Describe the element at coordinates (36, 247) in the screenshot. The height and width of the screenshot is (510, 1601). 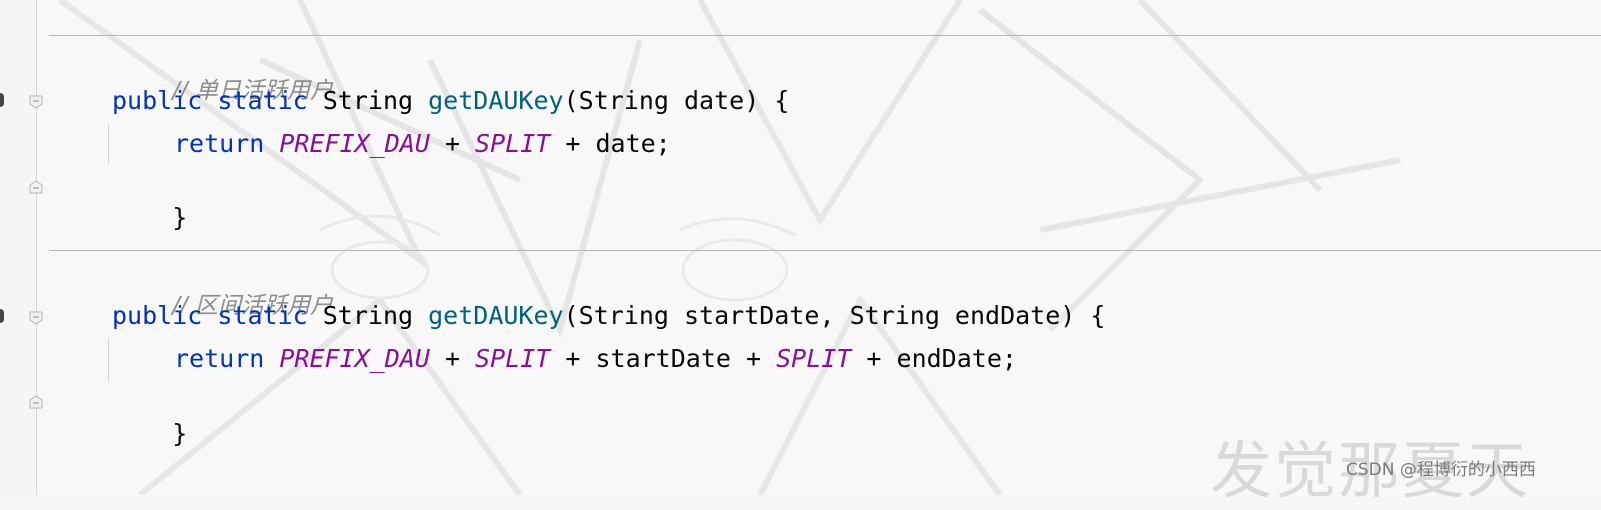
I see `gutter-border` at that location.